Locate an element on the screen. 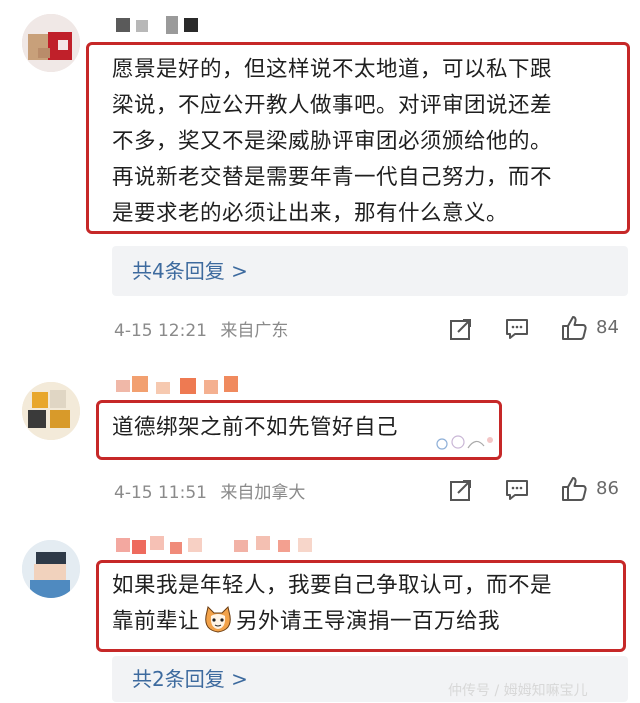  like-count: 86 is located at coordinates (607, 488).